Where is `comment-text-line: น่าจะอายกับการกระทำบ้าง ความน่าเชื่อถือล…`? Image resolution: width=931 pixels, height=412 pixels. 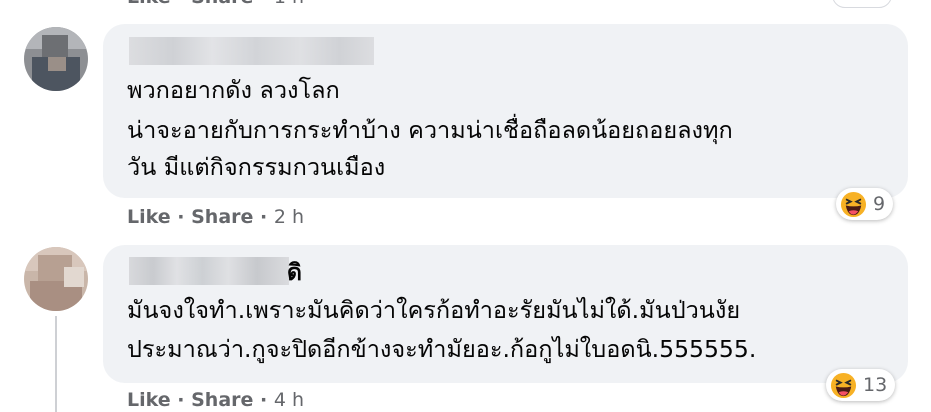
comment-text-line: น่าจะอายกับการกระทำบ้าง ความน่าเชื่อถือล… is located at coordinates (430, 130).